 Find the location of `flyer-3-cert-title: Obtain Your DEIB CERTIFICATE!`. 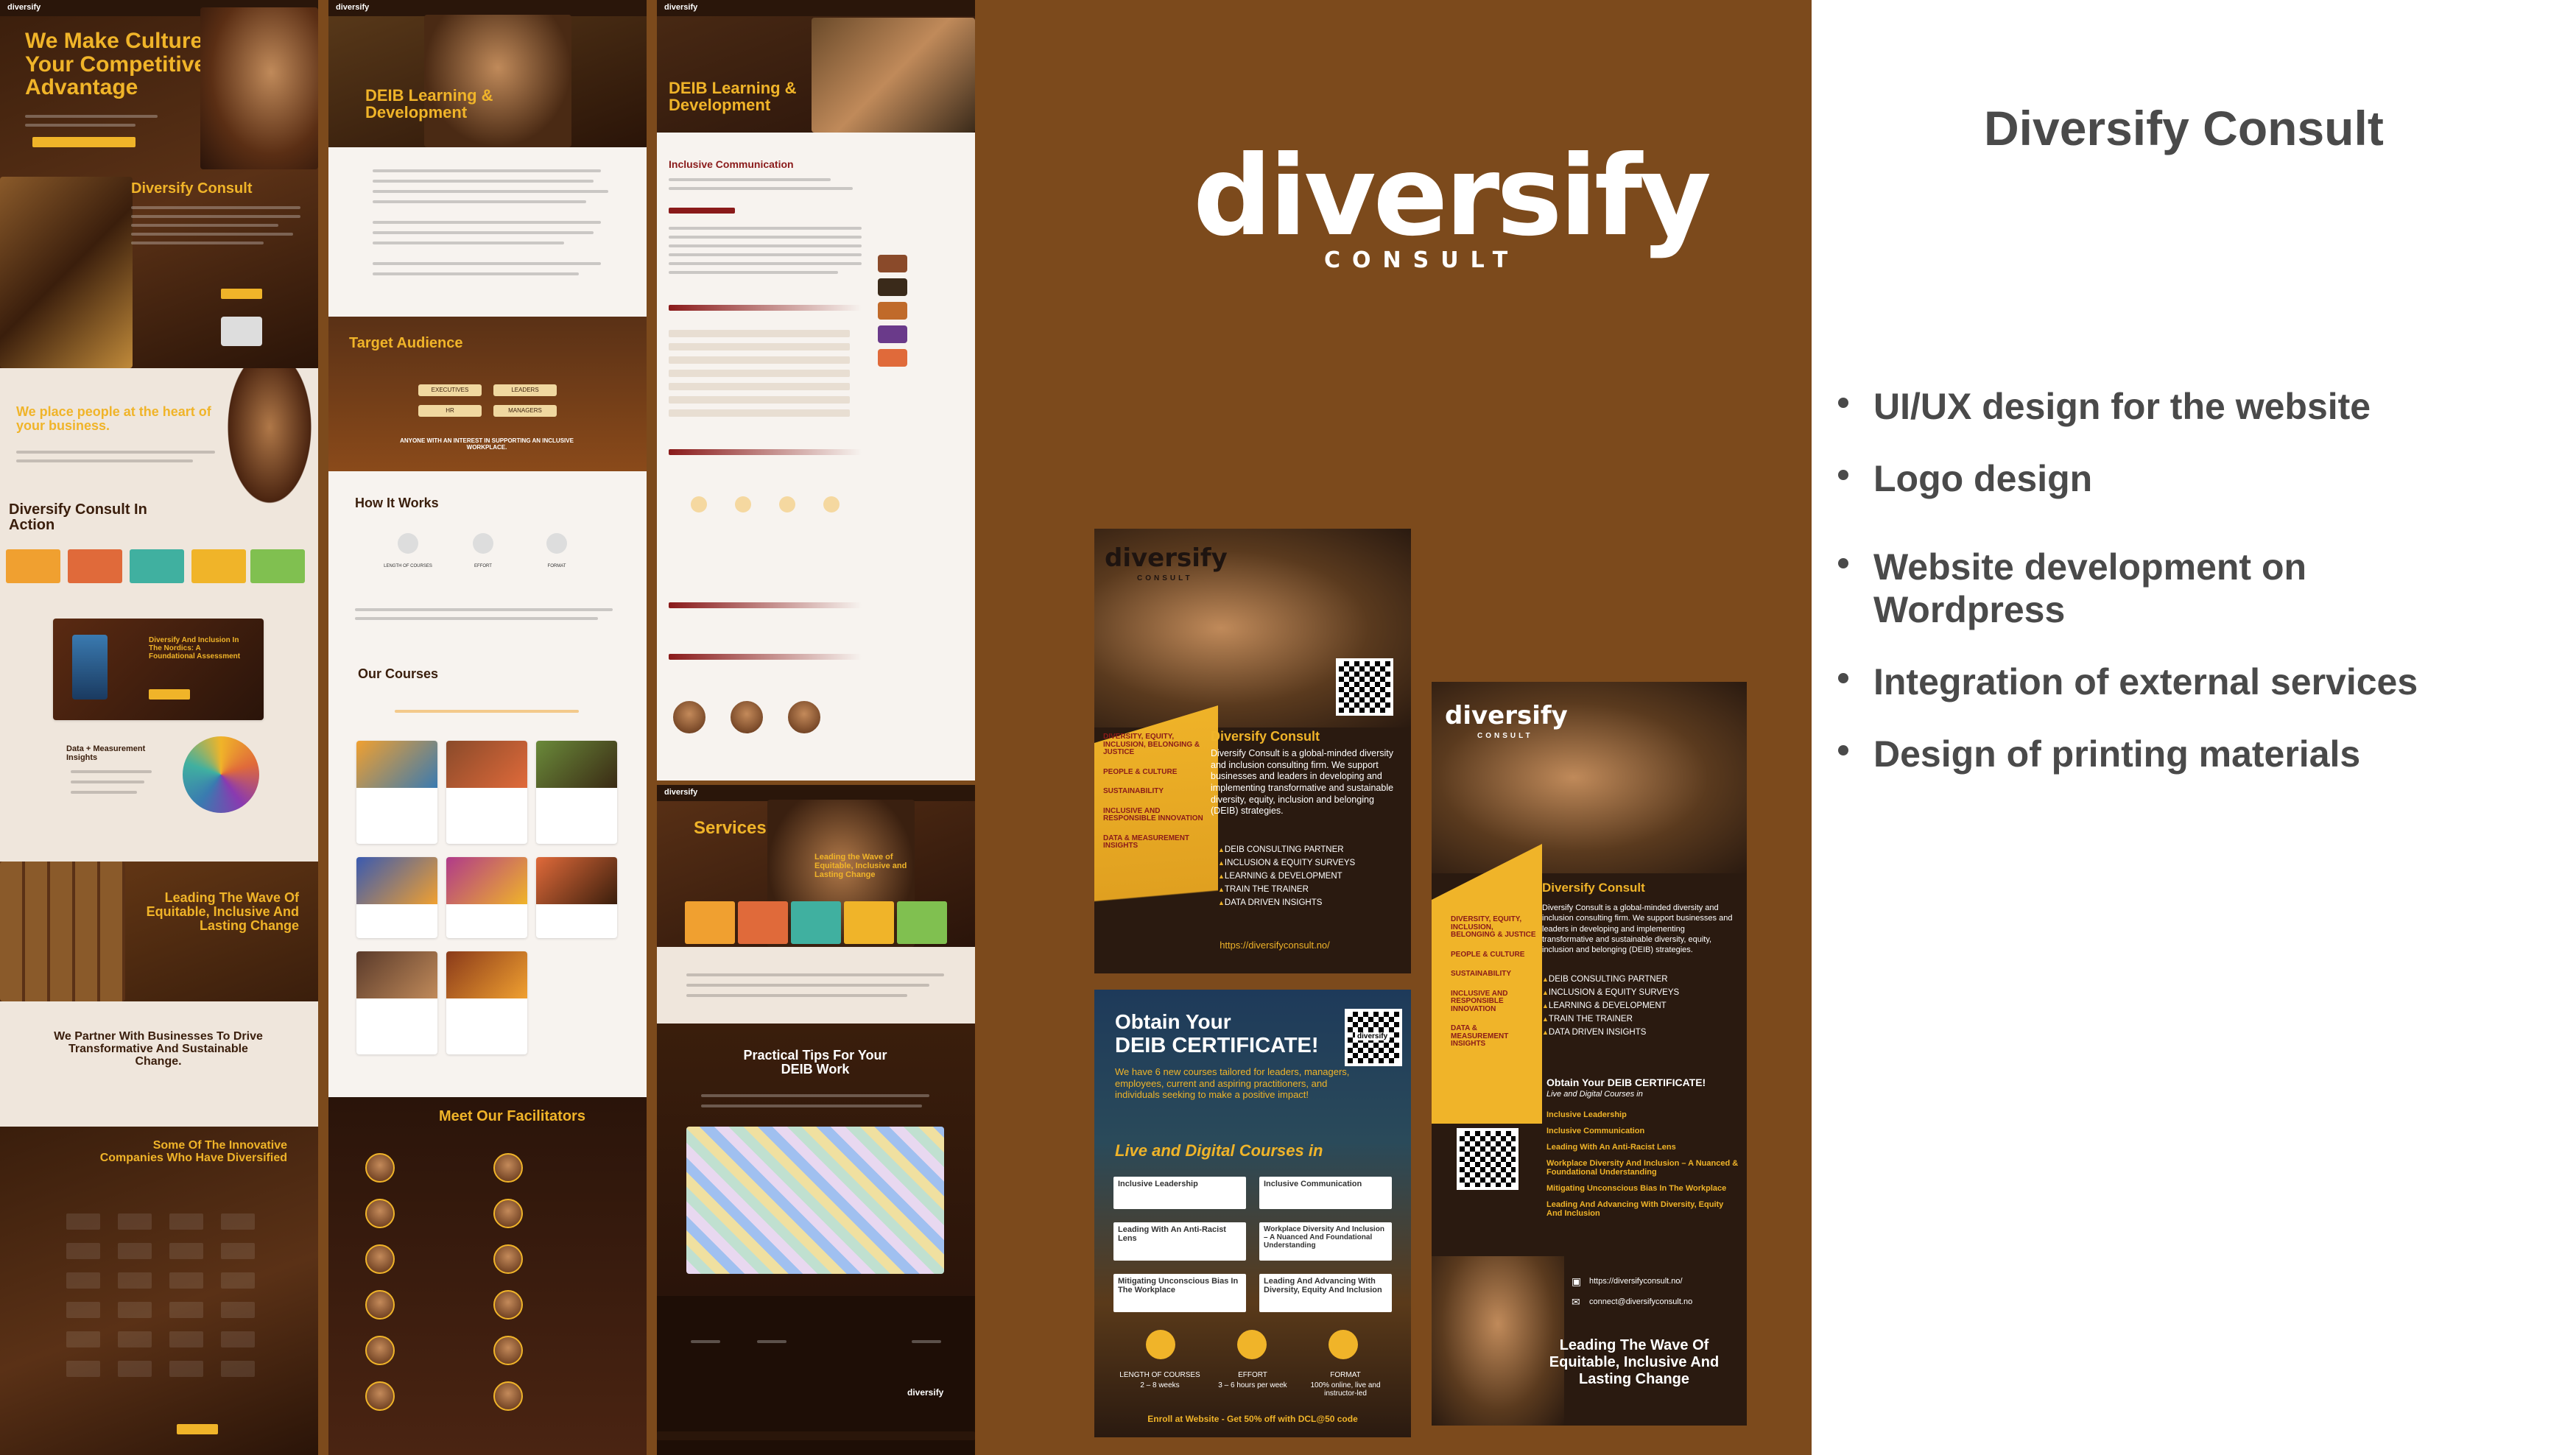

flyer-3-cert-title: Obtain Your DEIB CERTIFICATE! is located at coordinates (1626, 1082).